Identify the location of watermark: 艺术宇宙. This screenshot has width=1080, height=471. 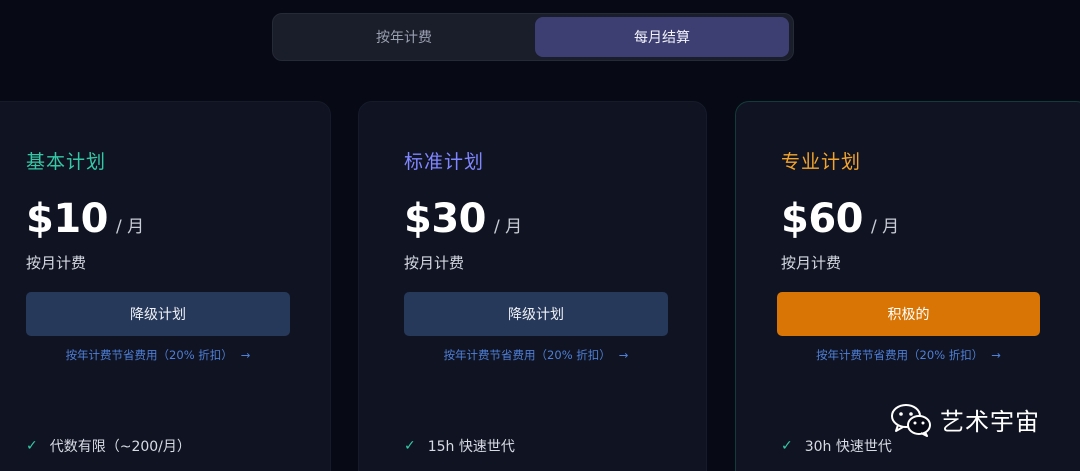
(965, 419).